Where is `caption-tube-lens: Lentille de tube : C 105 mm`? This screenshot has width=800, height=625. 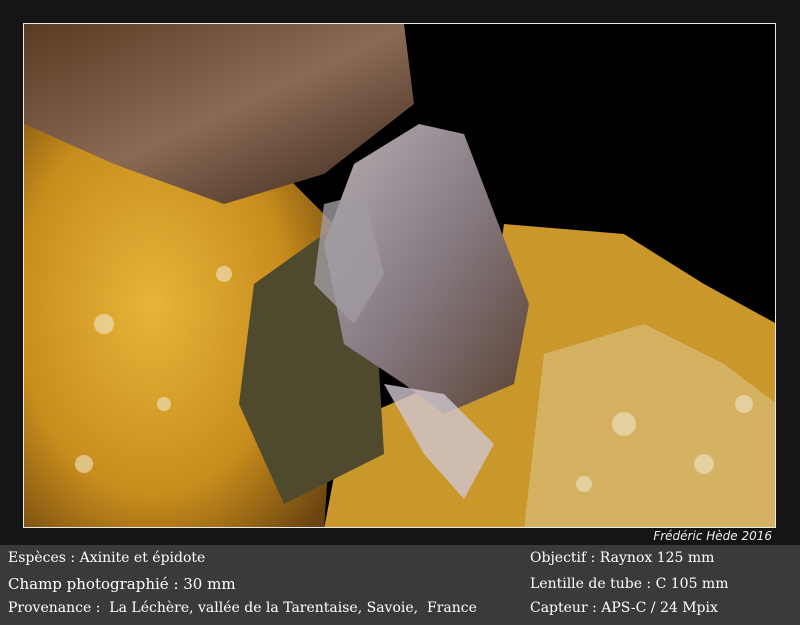
caption-tube-lens: Lentille de tube : C 105 mm is located at coordinates (629, 584).